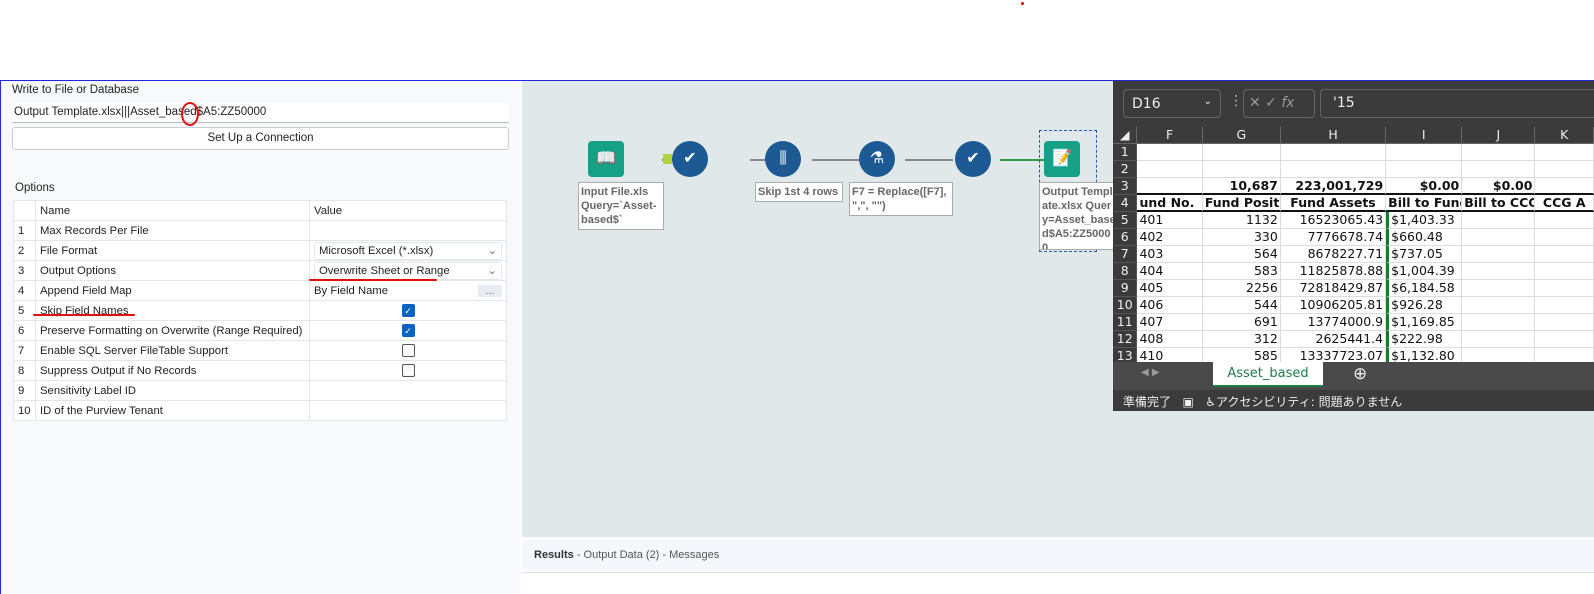 The image size is (1594, 594). Describe the element at coordinates (1125, 305) in the screenshot. I see `row-header: 10` at that location.